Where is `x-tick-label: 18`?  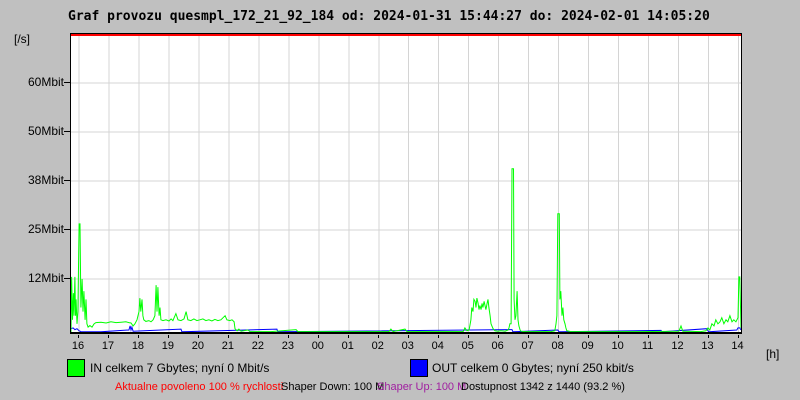 x-tick-label: 18 is located at coordinates (138, 346).